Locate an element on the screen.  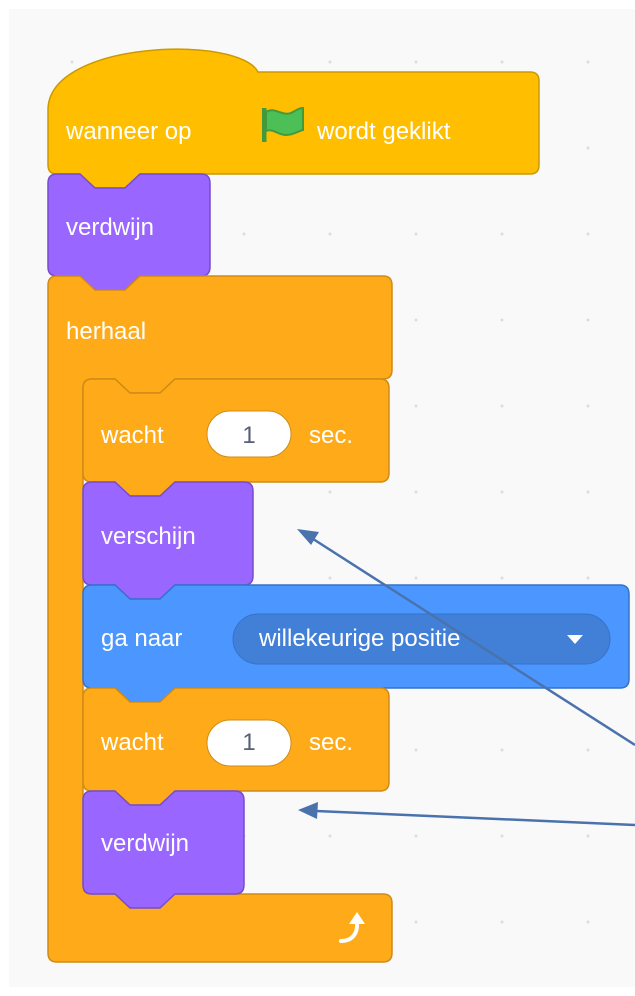
go-to-label: ga naar is located at coordinates (142, 638).